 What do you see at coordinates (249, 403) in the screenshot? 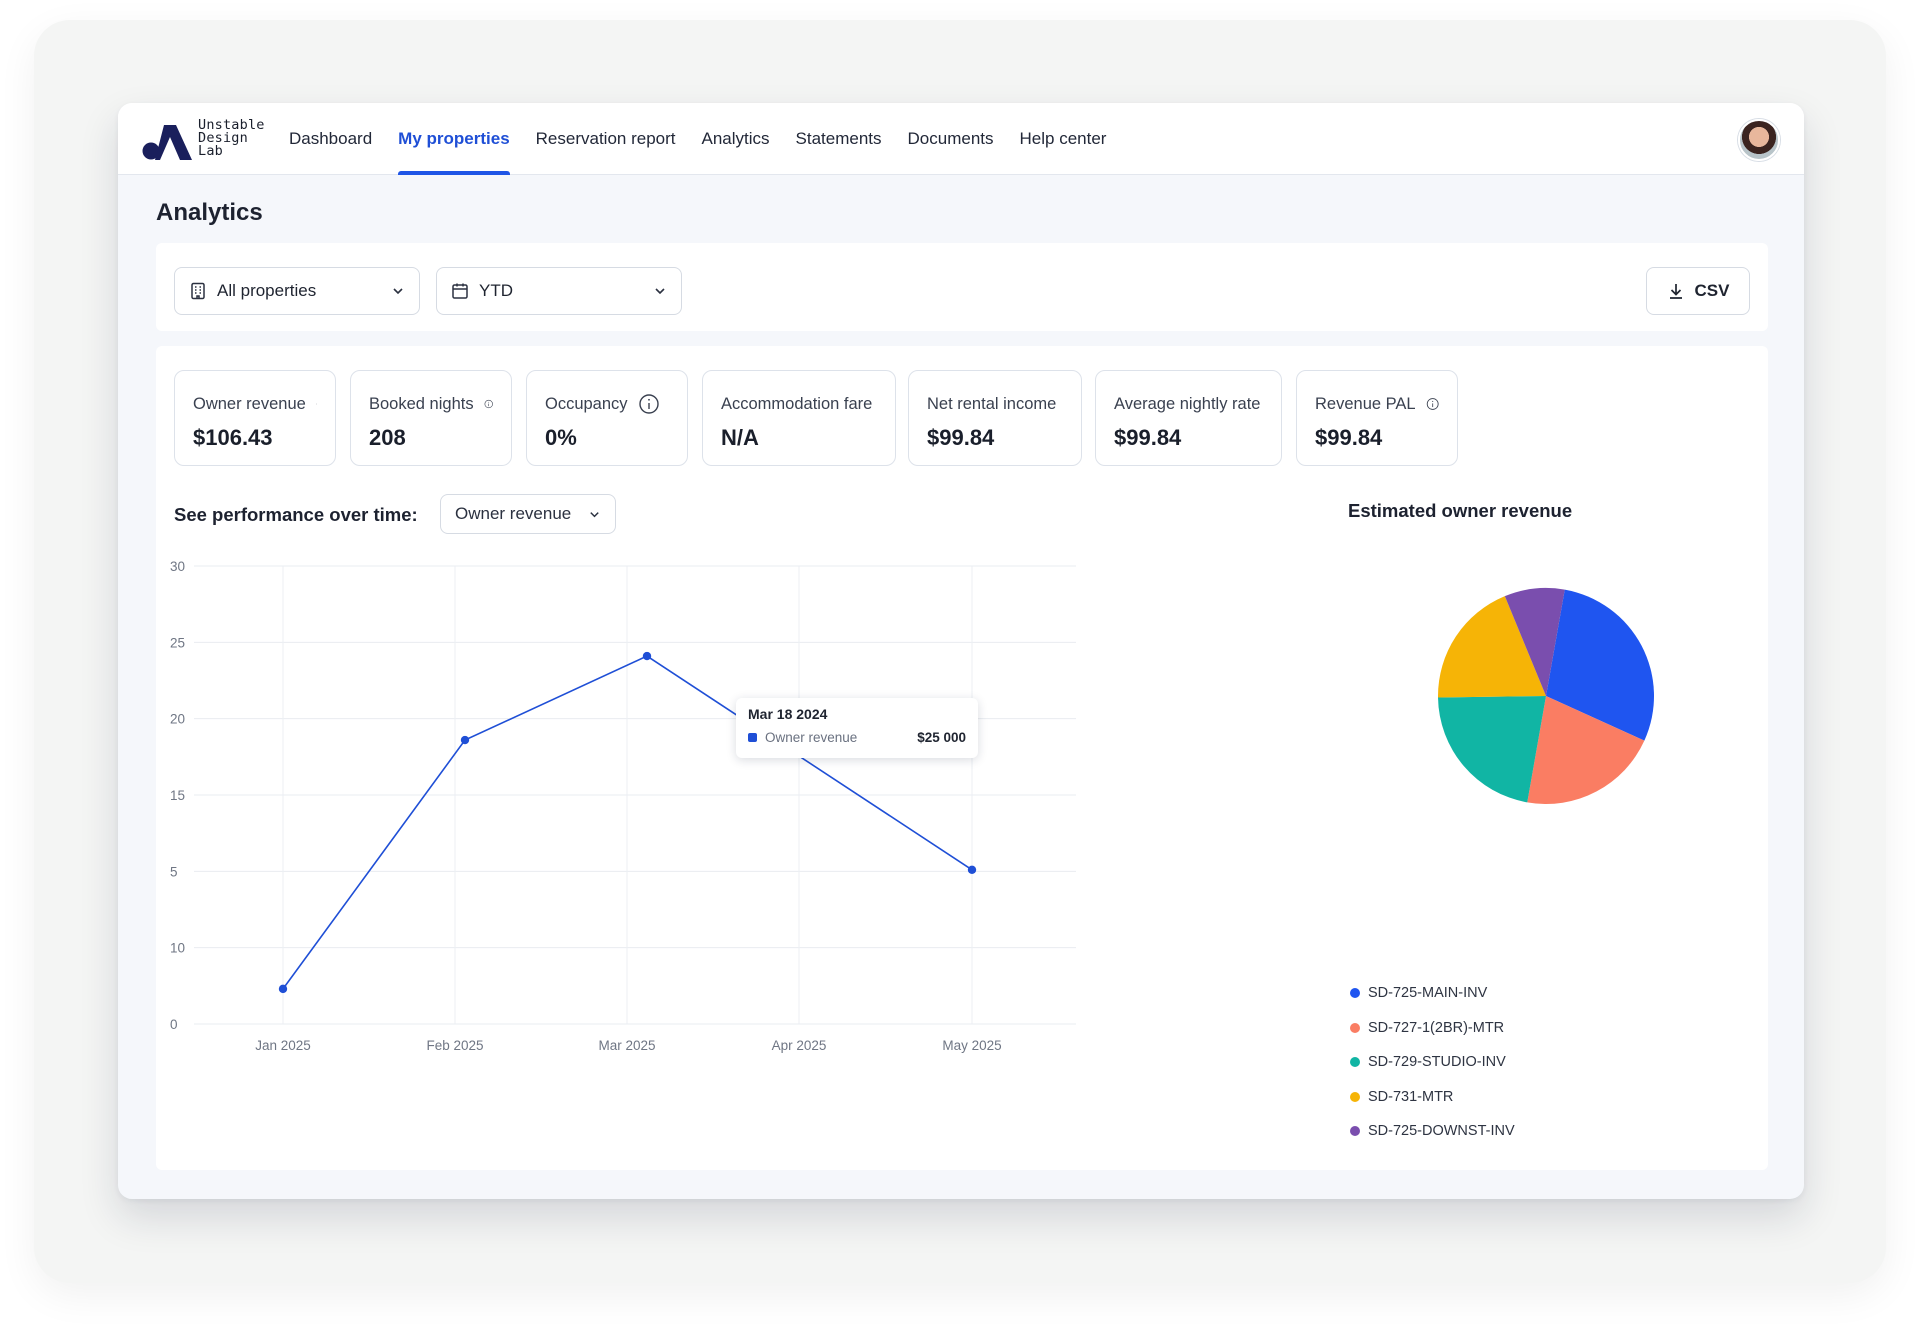
I see `kpi-label: Owner revenue` at bounding box center [249, 403].